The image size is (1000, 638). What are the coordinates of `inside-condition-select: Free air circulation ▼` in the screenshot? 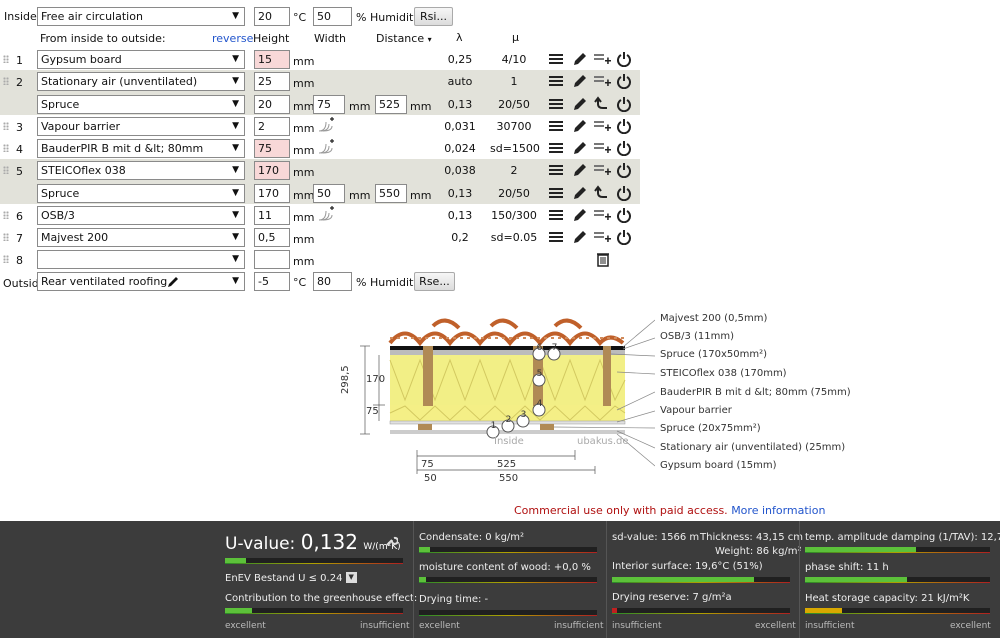 It's located at (141, 16).